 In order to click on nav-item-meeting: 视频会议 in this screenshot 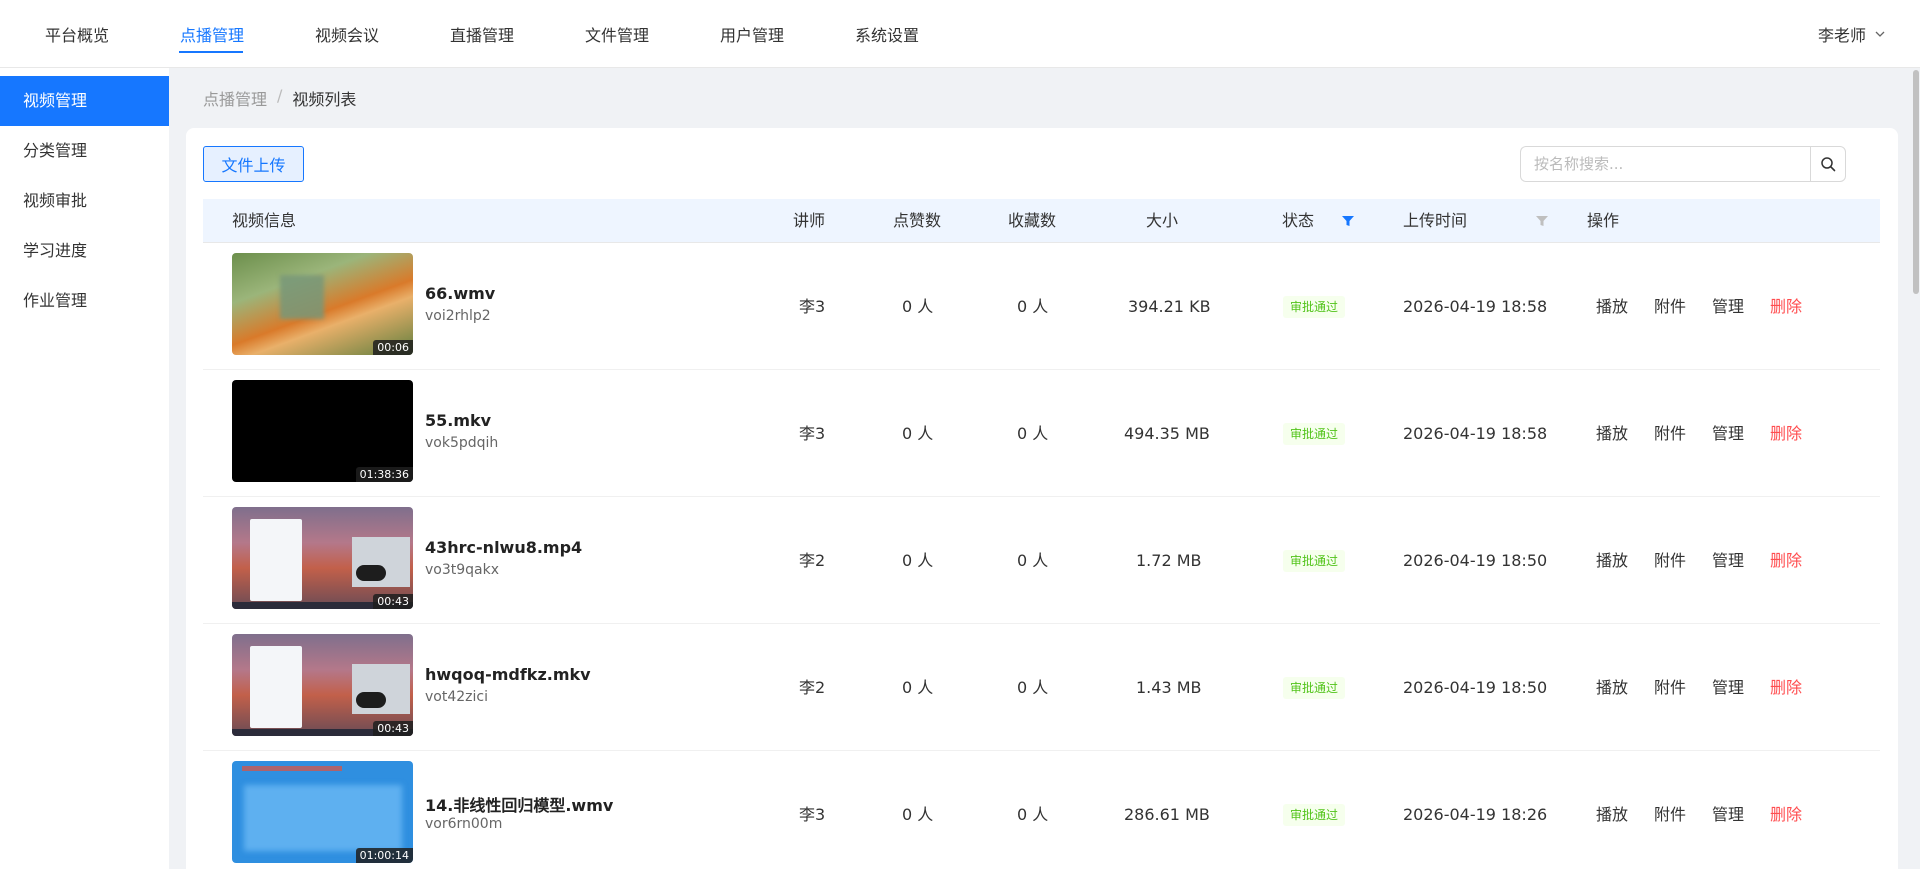, I will do `click(381, 34)`.